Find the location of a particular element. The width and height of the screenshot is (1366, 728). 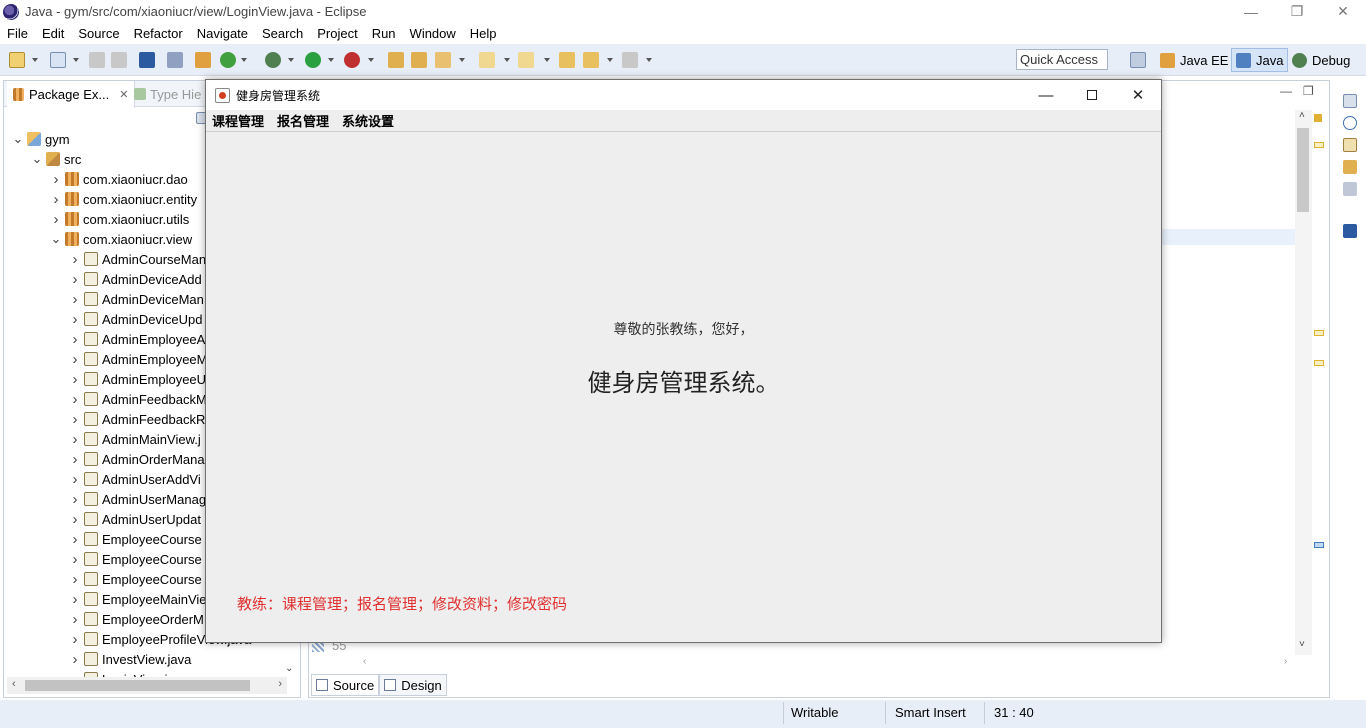

window-restore-button: ❐ is located at coordinates (1297, 11).